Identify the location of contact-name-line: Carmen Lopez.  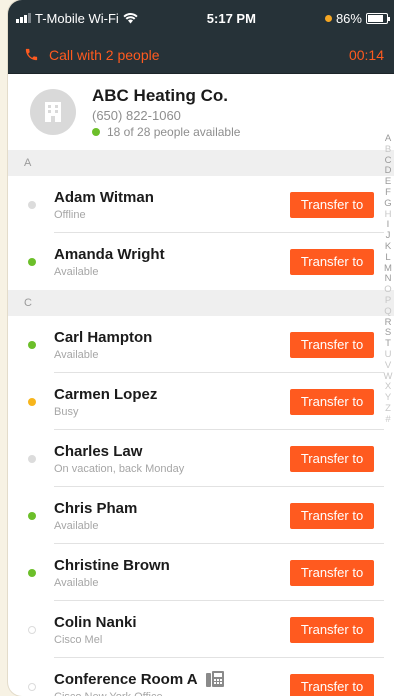
(172, 394).